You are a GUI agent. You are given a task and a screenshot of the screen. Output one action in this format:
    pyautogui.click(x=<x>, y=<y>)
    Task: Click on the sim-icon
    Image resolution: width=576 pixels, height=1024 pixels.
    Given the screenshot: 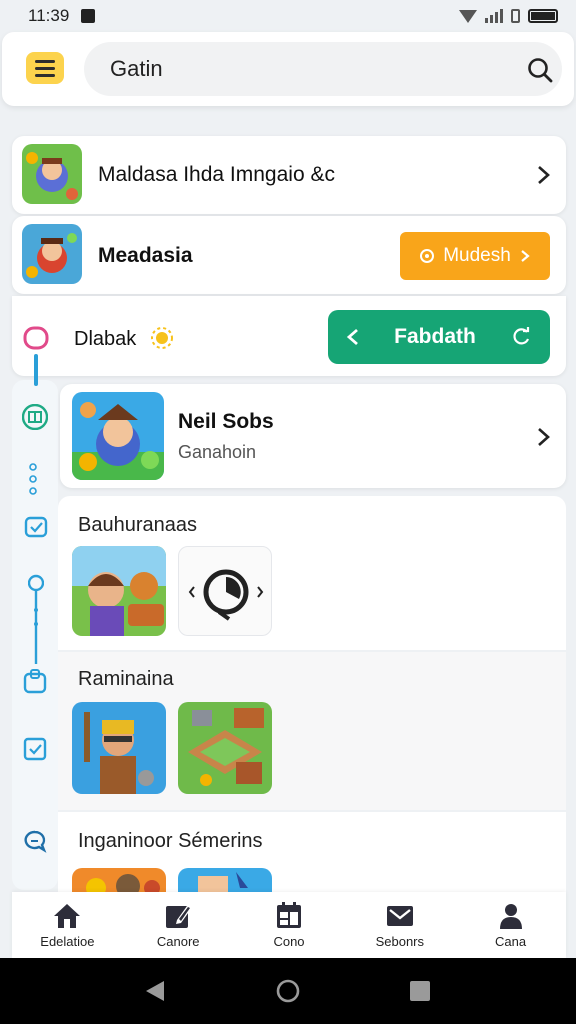 What is the action you would take?
    pyautogui.click(x=515, y=16)
    